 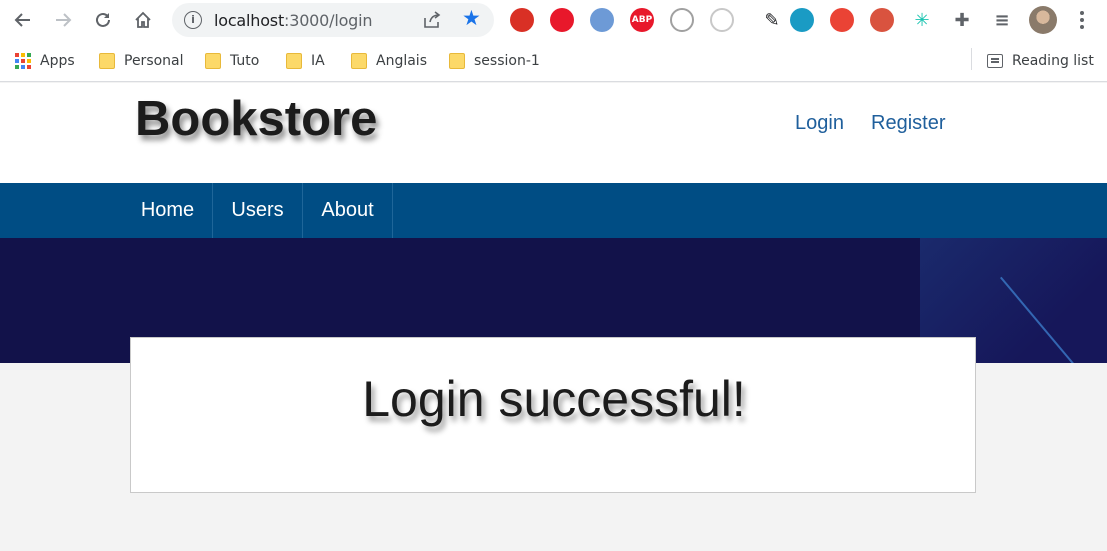 I want to click on reload-icon, so click(x=103, y=20).